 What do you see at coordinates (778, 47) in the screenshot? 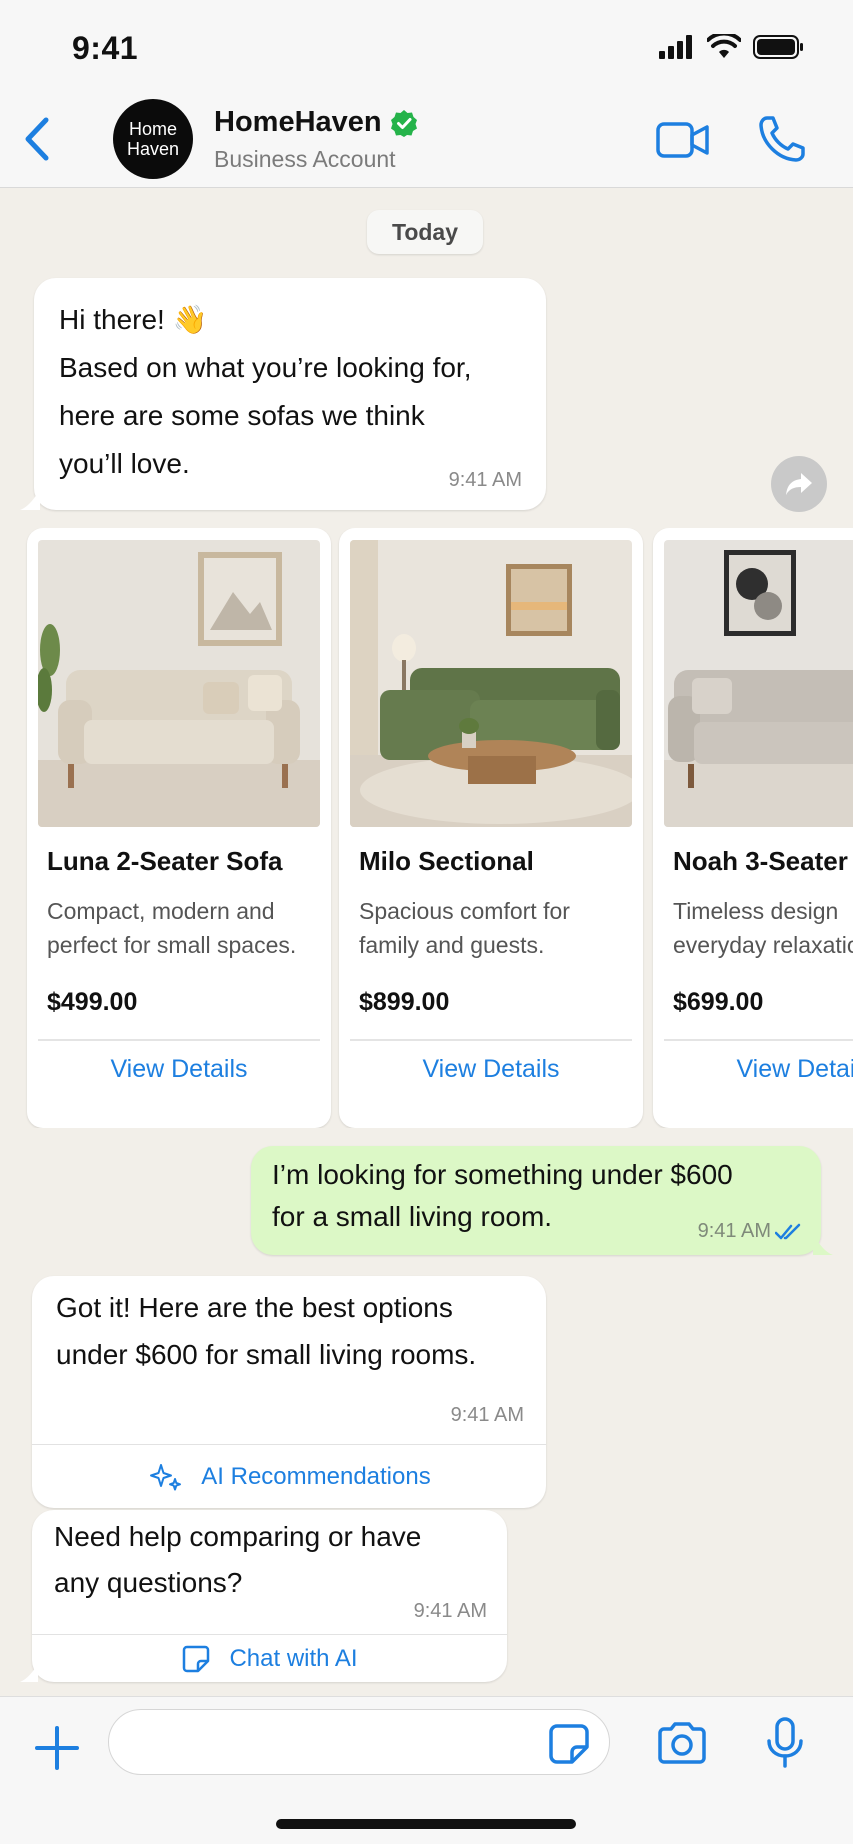
I see `battery-icon` at bounding box center [778, 47].